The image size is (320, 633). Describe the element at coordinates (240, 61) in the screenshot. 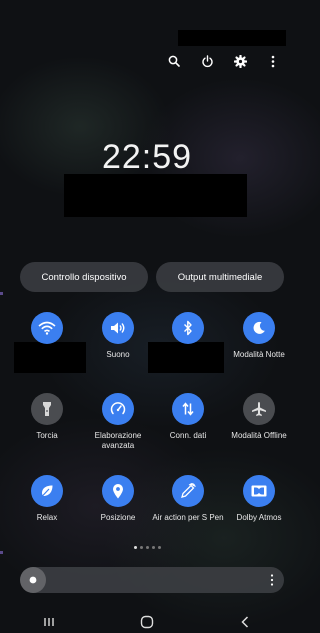

I see `gear-icon` at that location.